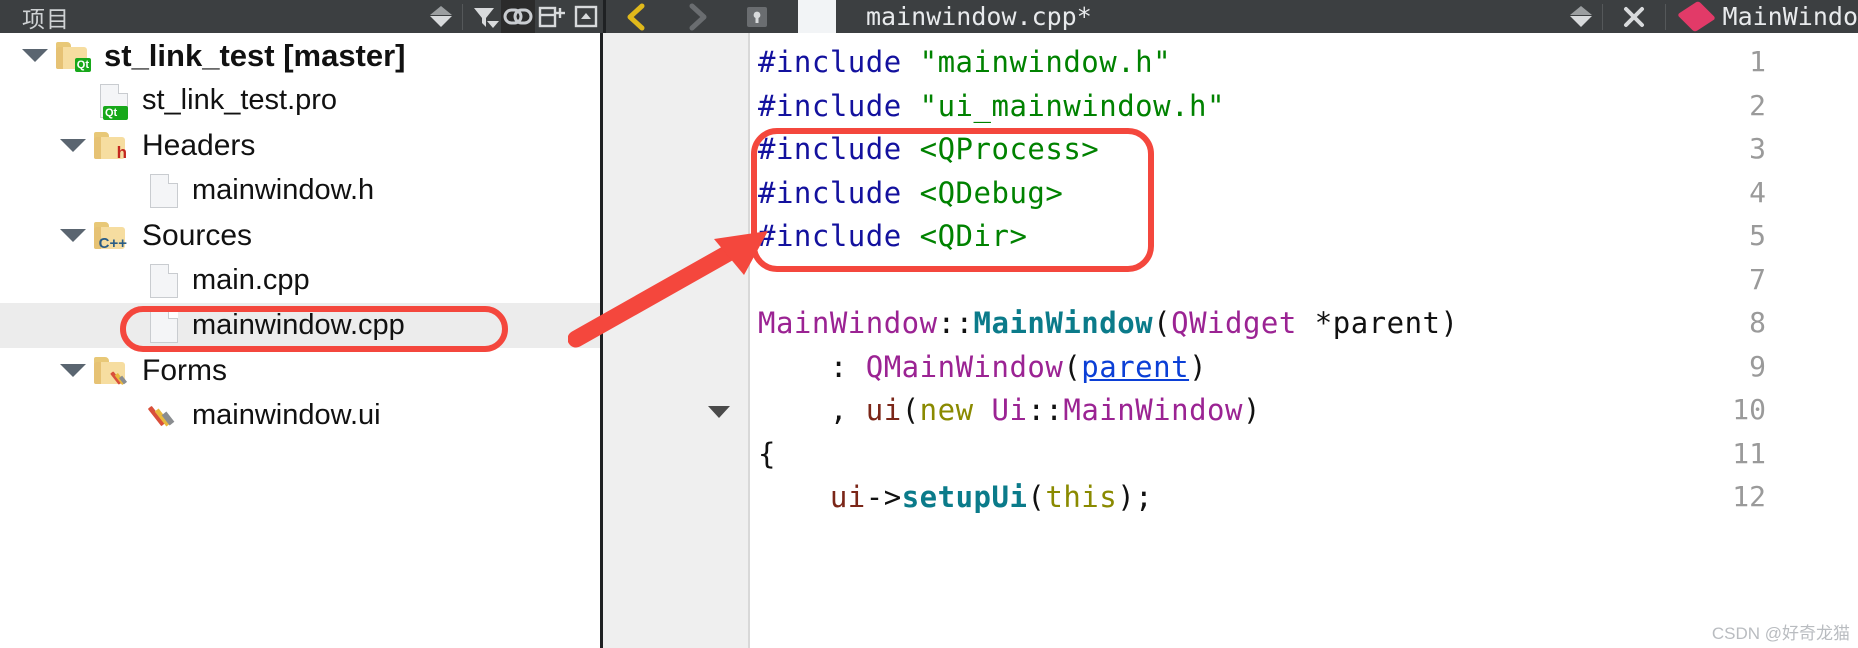 This screenshot has height=648, width=1858. I want to click on code-line: MainWindow::MainWindow(QWidget *parent), so click(1108, 323).